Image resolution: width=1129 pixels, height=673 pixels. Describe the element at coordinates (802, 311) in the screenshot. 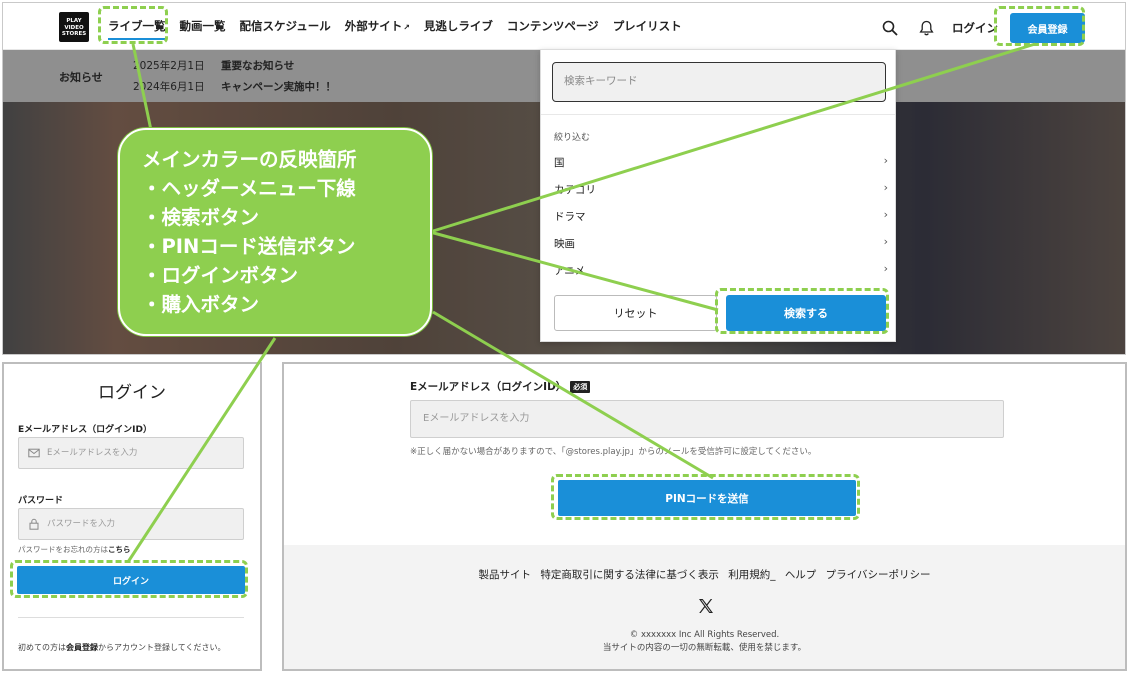

I see `highlight-search-button` at that location.